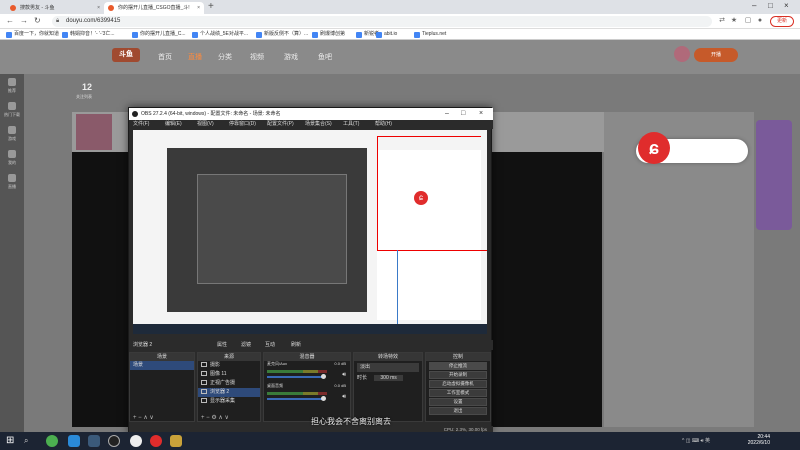 The width and height of the screenshot is (800, 450). Describe the element at coordinates (760, 21) in the screenshot. I see `profile-icon: ●` at that location.